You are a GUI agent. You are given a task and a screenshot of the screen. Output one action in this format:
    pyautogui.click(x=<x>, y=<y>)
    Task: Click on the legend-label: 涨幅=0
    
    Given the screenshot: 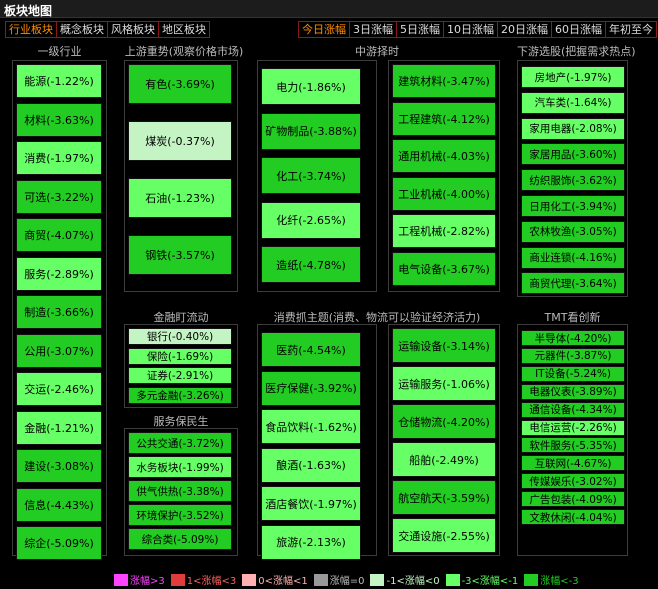 What is the action you would take?
    pyautogui.click(x=347, y=581)
    